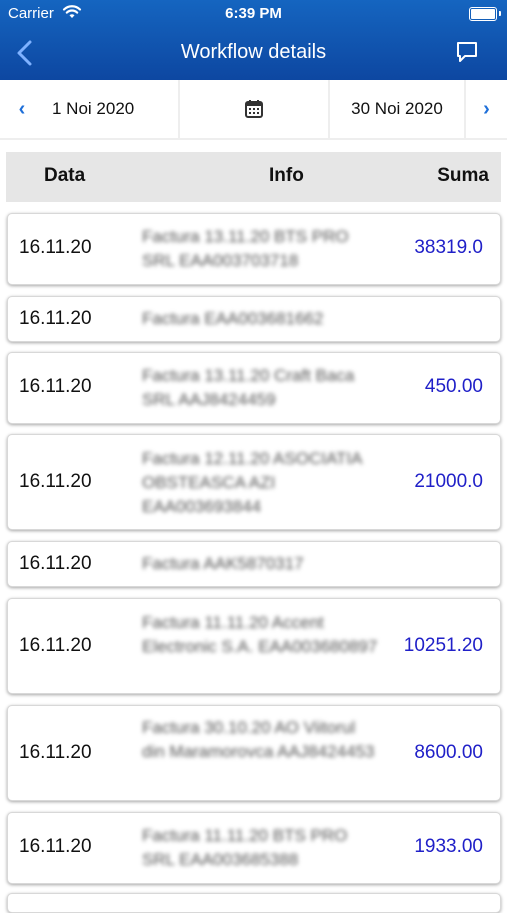 This screenshot has width=507, height=913. Describe the element at coordinates (65, 175) in the screenshot. I see `column-header-data: Data` at that location.